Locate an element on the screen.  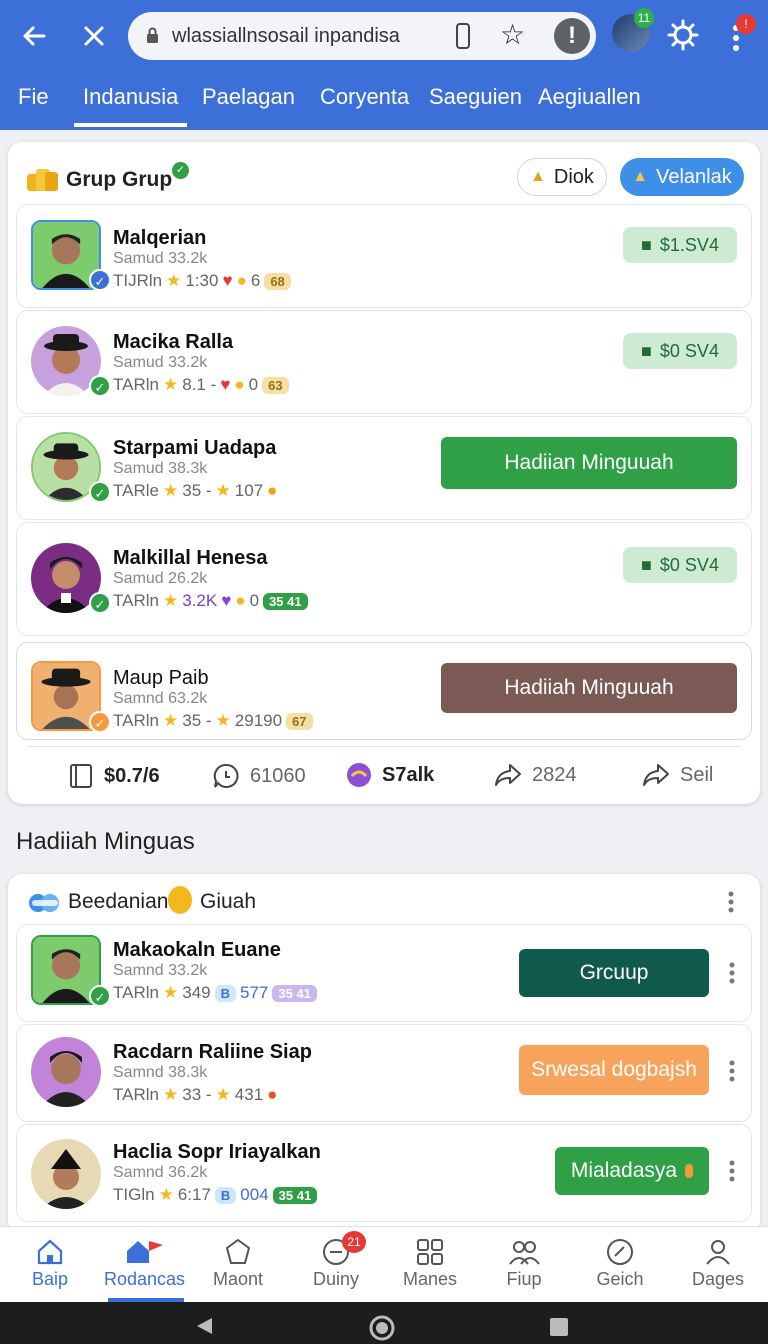
reward-button: Hadiian Minguuah is located at coordinates (589, 463).